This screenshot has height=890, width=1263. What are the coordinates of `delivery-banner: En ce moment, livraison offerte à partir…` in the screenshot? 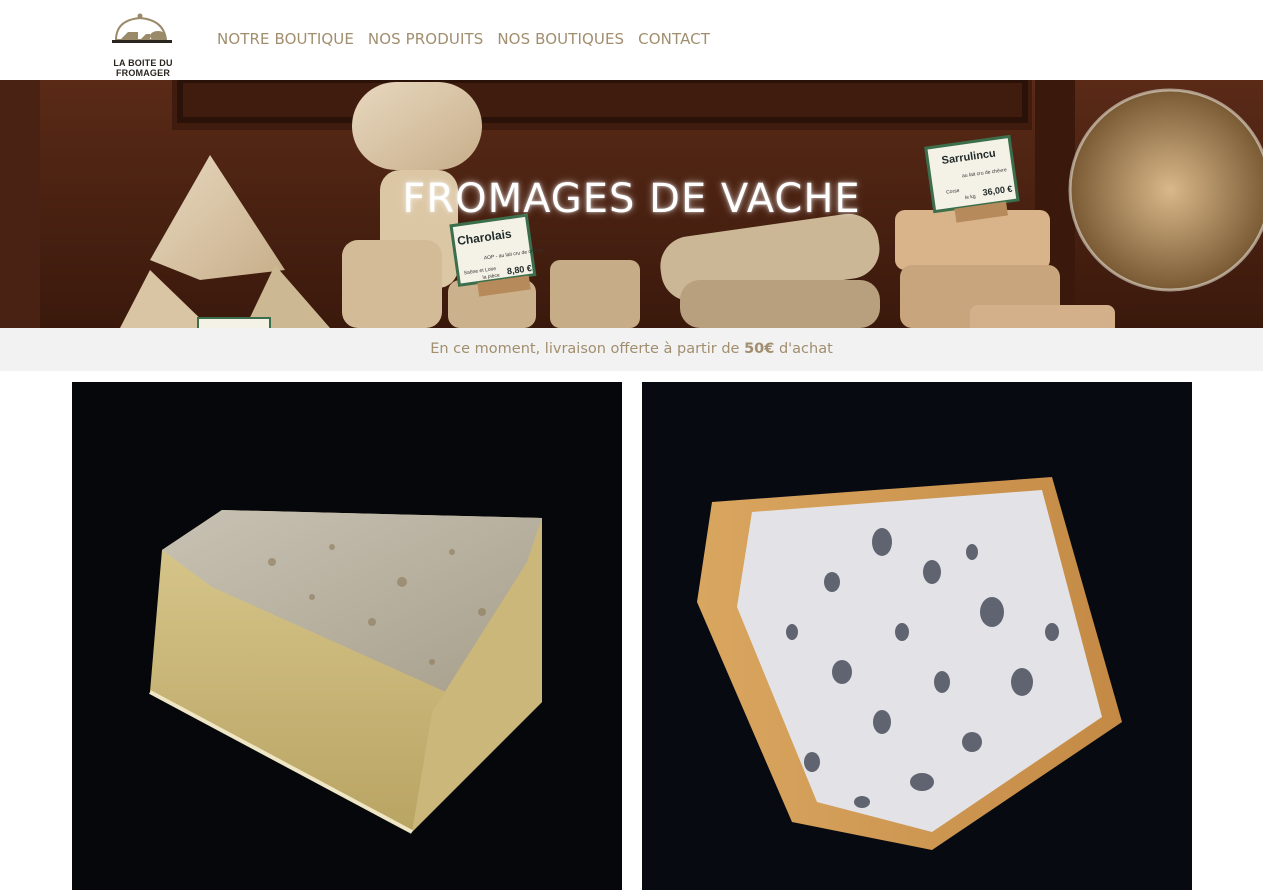 It's located at (631, 349).